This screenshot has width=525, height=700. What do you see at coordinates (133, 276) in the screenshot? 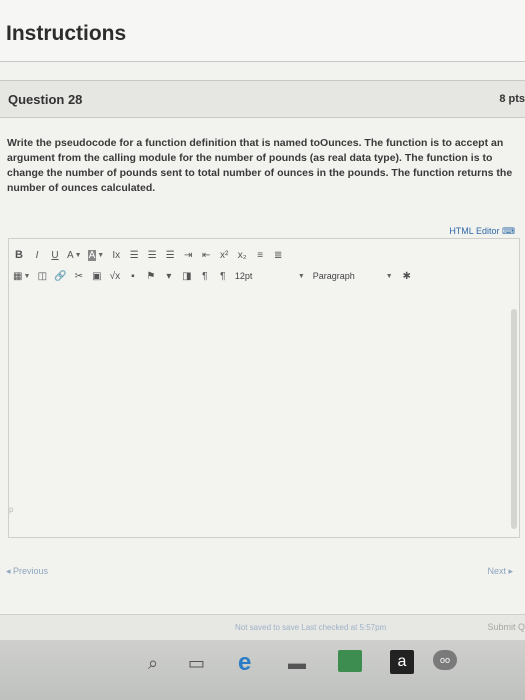
I see `record-media-icon: ▪` at bounding box center [133, 276].